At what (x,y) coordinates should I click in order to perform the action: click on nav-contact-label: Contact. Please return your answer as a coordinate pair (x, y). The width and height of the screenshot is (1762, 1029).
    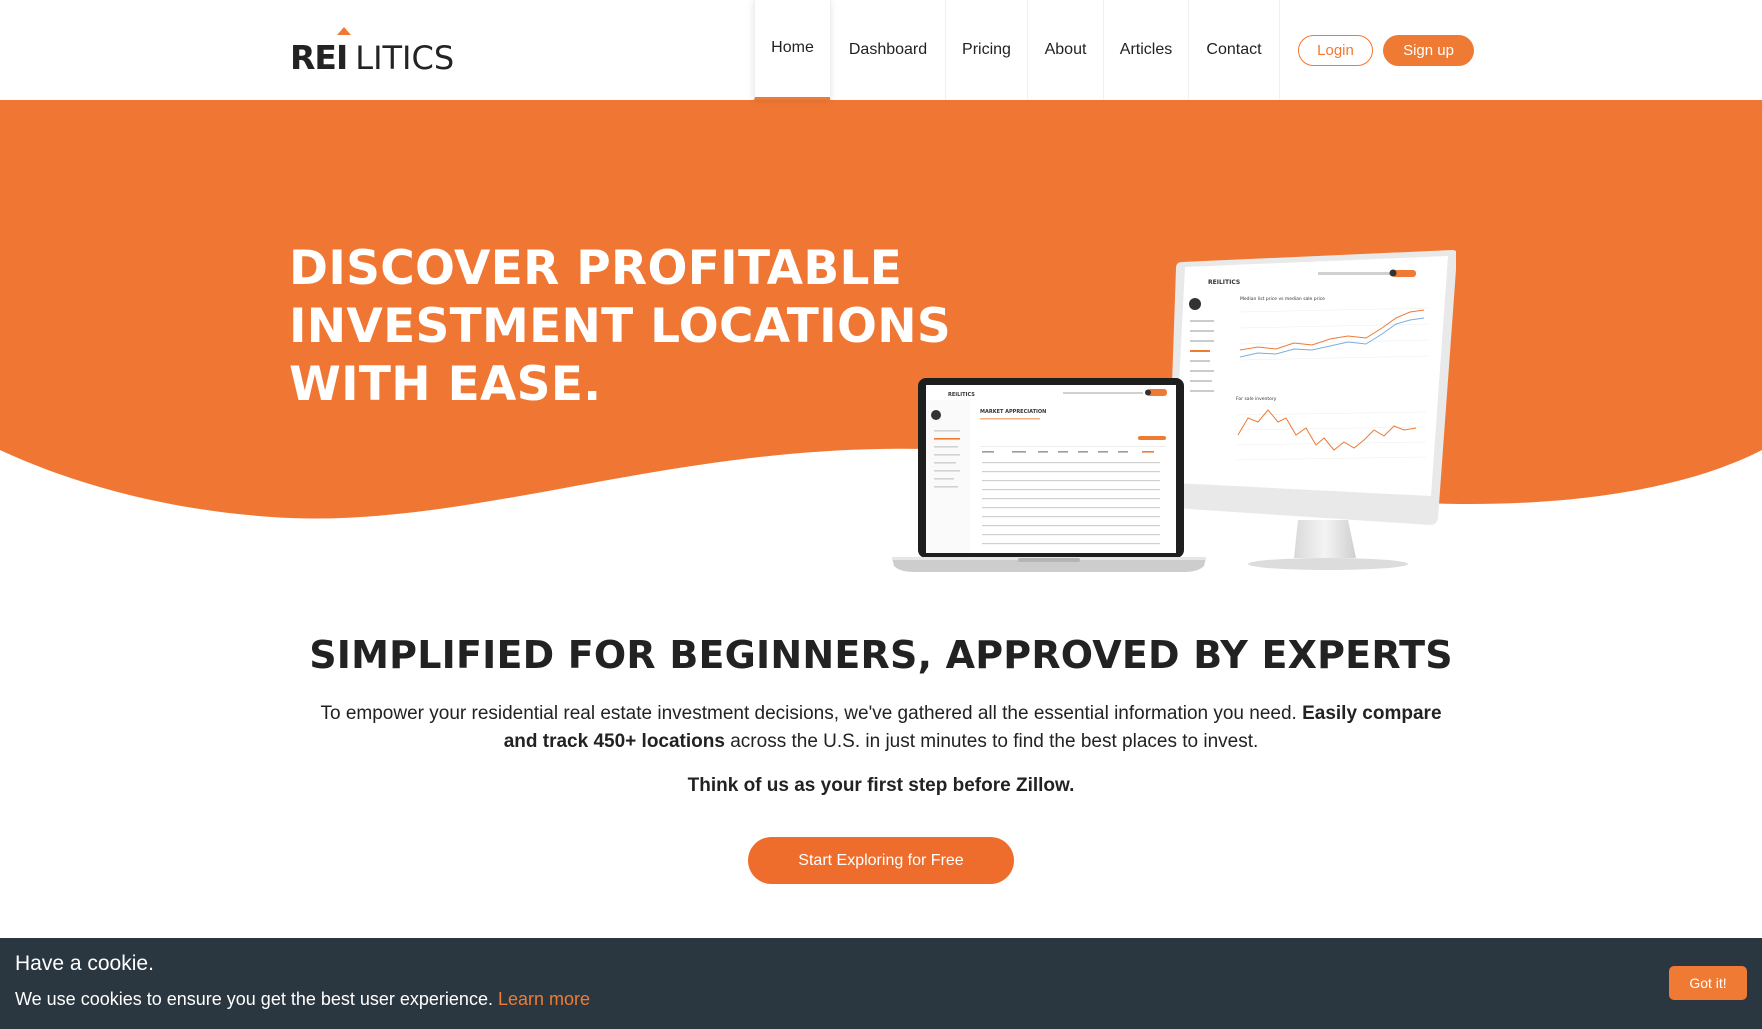
    Looking at the image, I should click on (1234, 49).